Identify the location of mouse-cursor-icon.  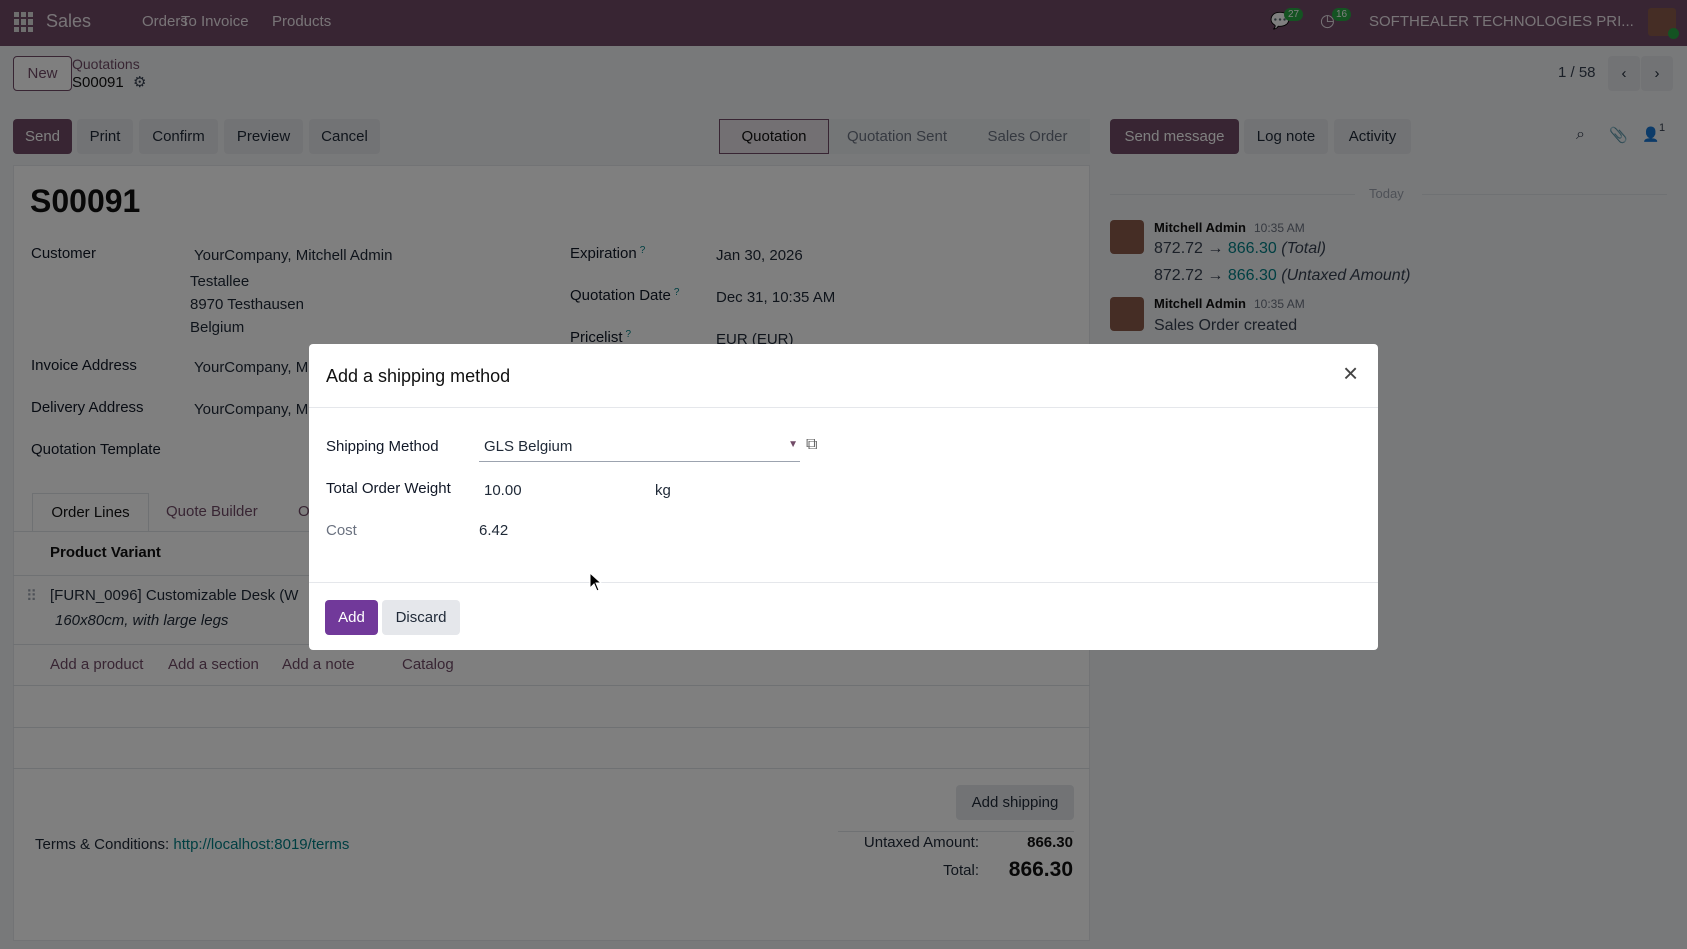
(596, 582).